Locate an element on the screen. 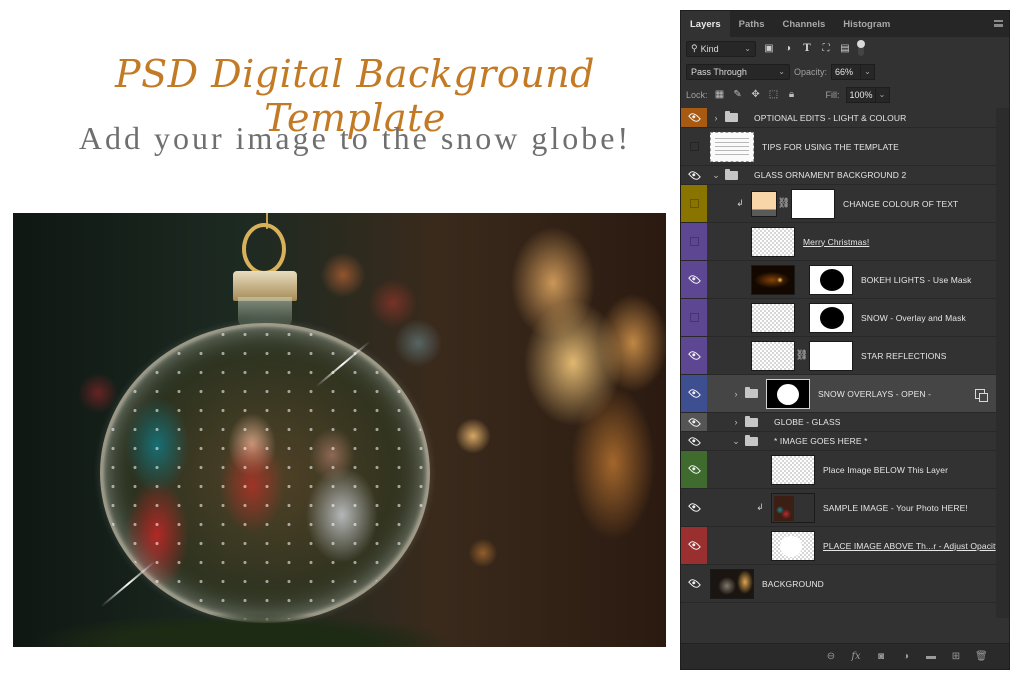  adjustment-layer-icon: ◑ is located at coordinates (906, 656).